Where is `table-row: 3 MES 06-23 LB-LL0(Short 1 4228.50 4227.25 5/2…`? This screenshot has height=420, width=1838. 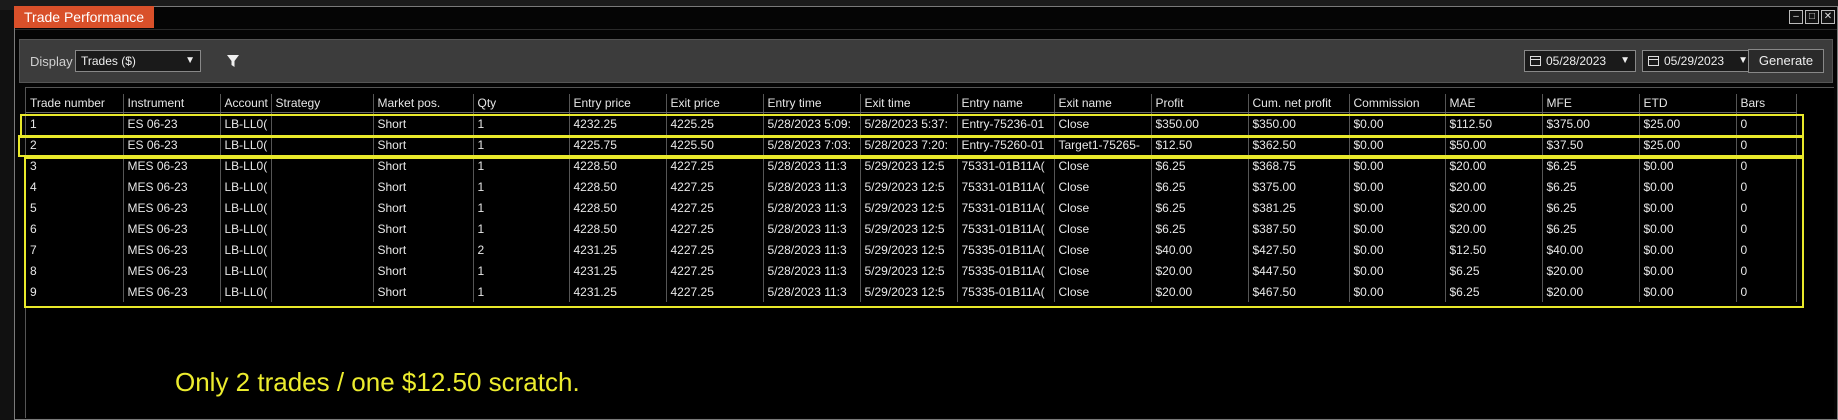 table-row: 3 MES 06-23 LB-LL0(Short 1 4228.50 4227.25 5/2… is located at coordinates (911, 165).